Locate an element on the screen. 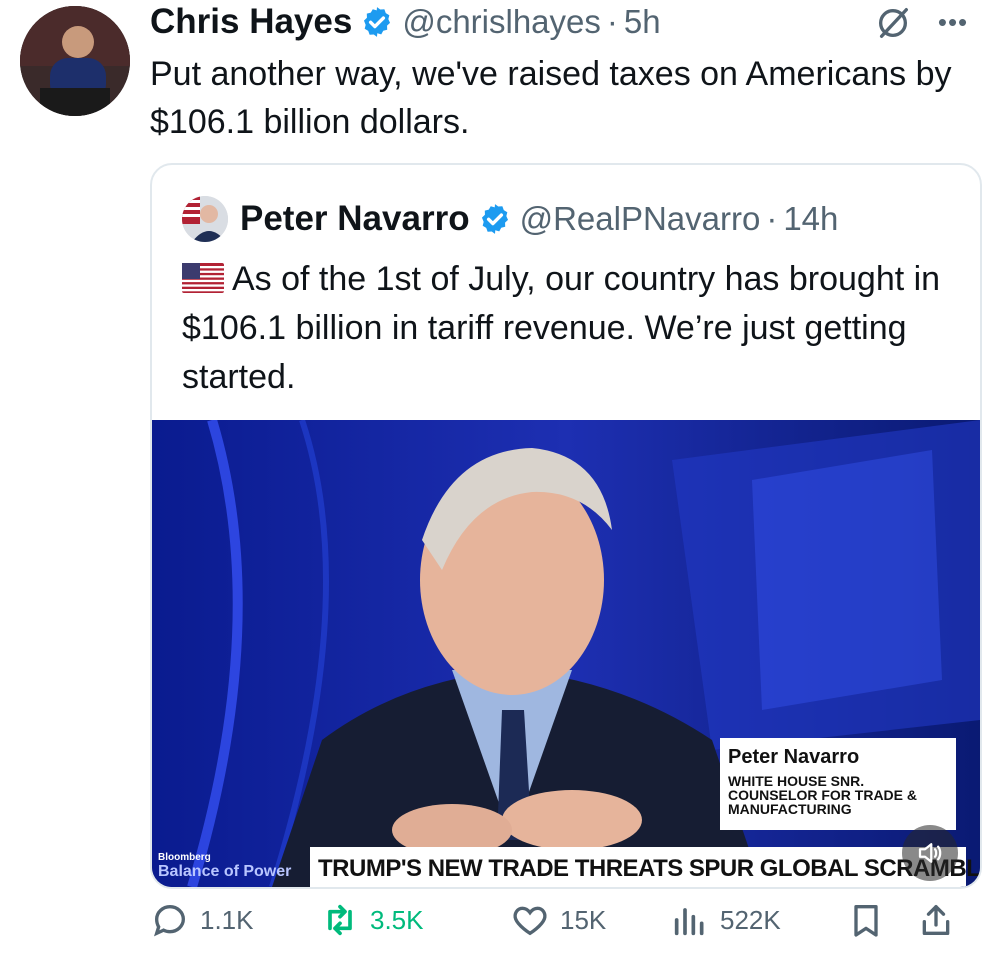  tweet-actions: 1.1K 3.5K 15K 522K is located at coordinates (564, 920).